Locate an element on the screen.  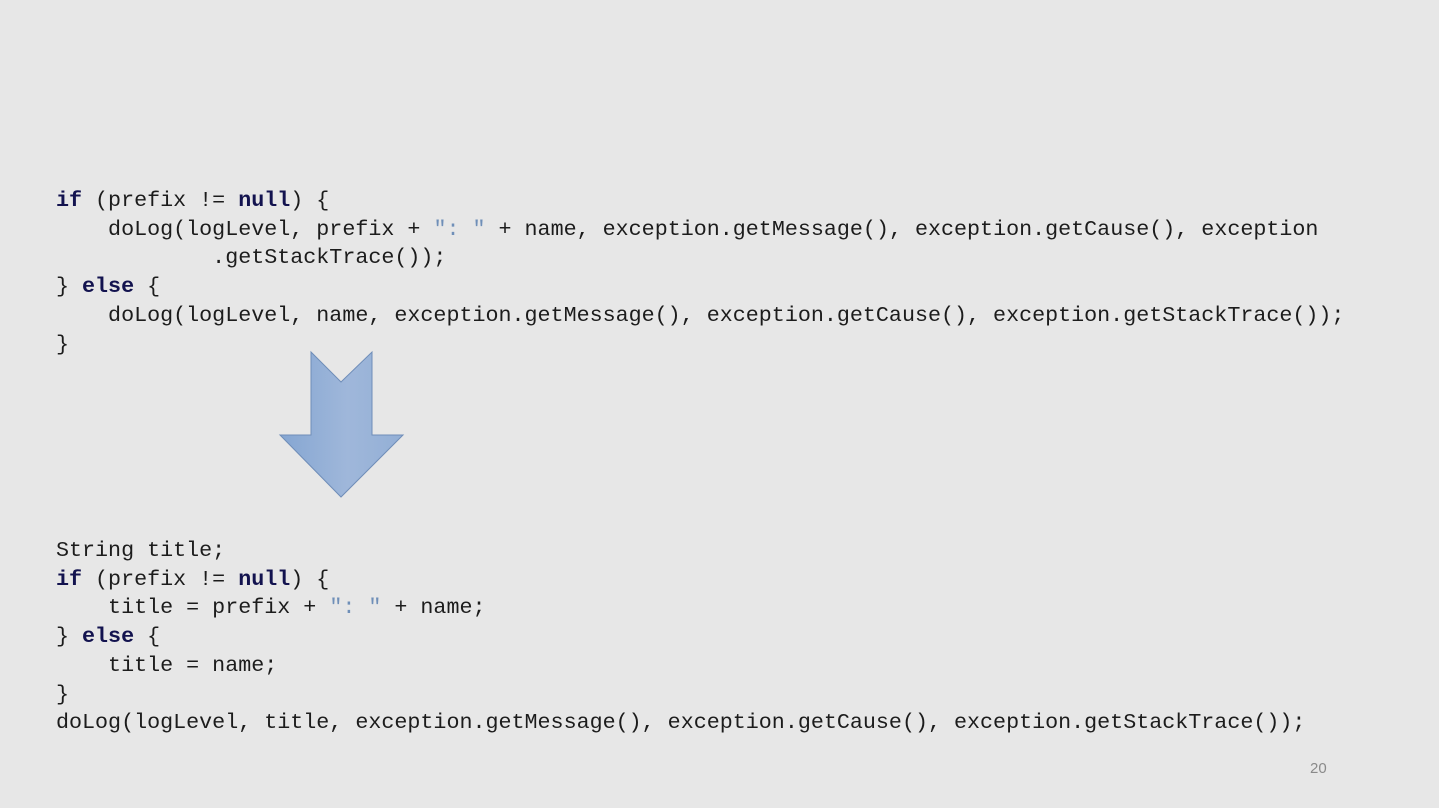
slide-page-number: 20 is located at coordinates (1318, 768).